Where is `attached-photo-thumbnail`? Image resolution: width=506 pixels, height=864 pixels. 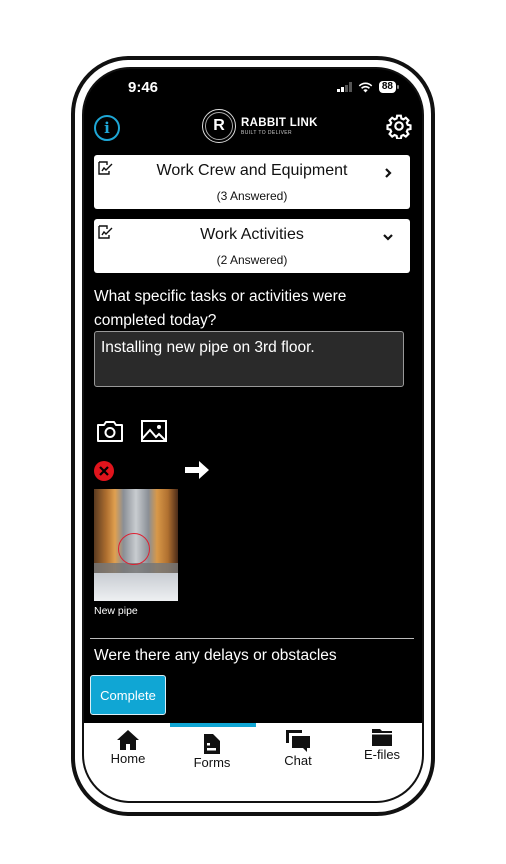 attached-photo-thumbnail is located at coordinates (136, 545).